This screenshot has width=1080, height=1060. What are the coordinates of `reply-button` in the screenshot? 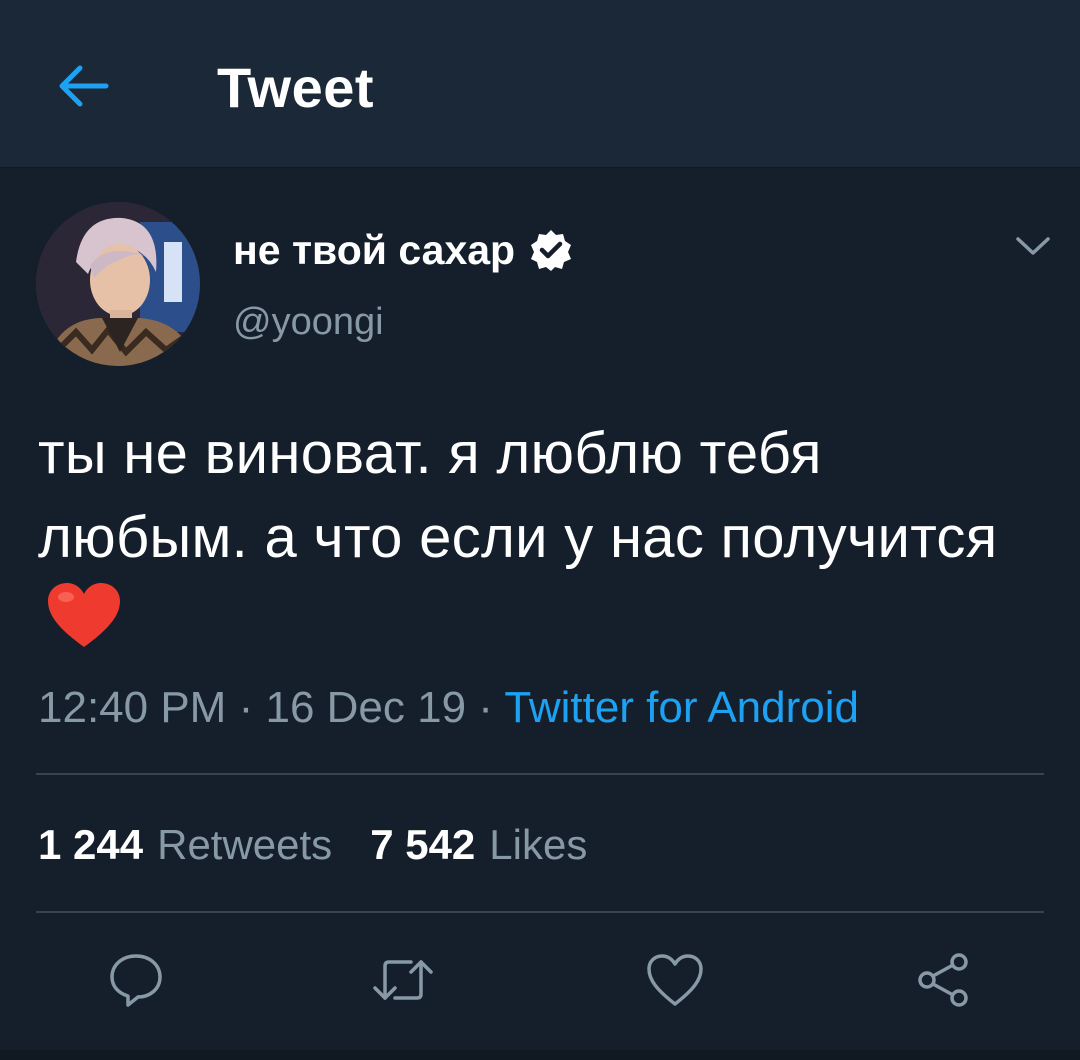 It's located at (136, 980).